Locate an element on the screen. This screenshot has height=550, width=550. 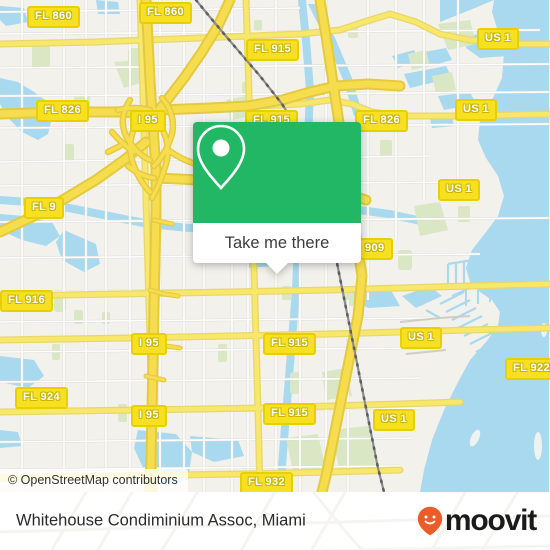
popup-image-area is located at coordinates (277, 172).